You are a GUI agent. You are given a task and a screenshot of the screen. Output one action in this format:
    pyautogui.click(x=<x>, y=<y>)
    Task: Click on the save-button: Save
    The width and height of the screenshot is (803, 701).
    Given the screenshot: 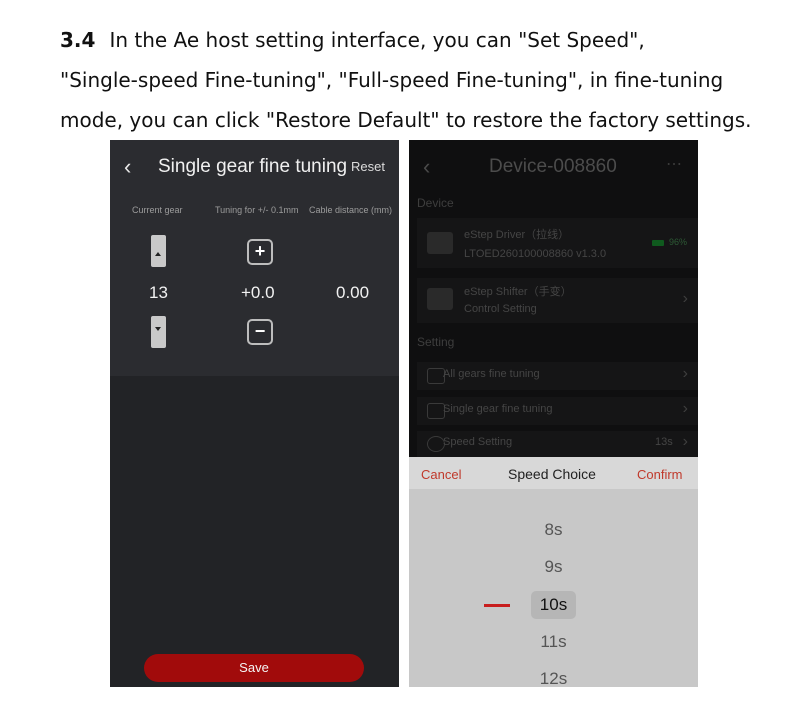 What is the action you would take?
    pyautogui.click(x=254, y=668)
    